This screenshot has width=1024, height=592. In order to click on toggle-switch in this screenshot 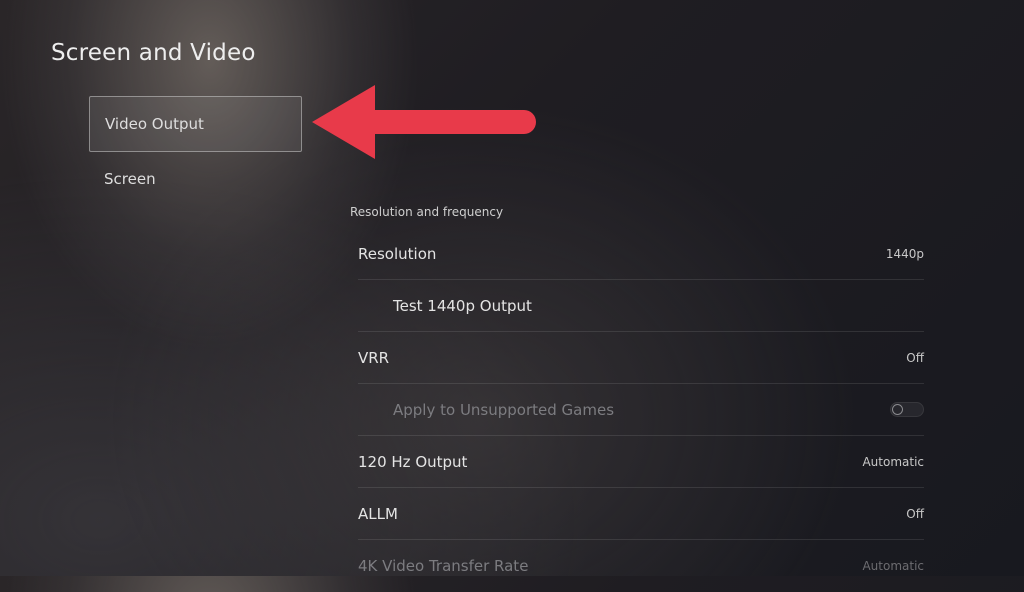, I will do `click(907, 409)`.